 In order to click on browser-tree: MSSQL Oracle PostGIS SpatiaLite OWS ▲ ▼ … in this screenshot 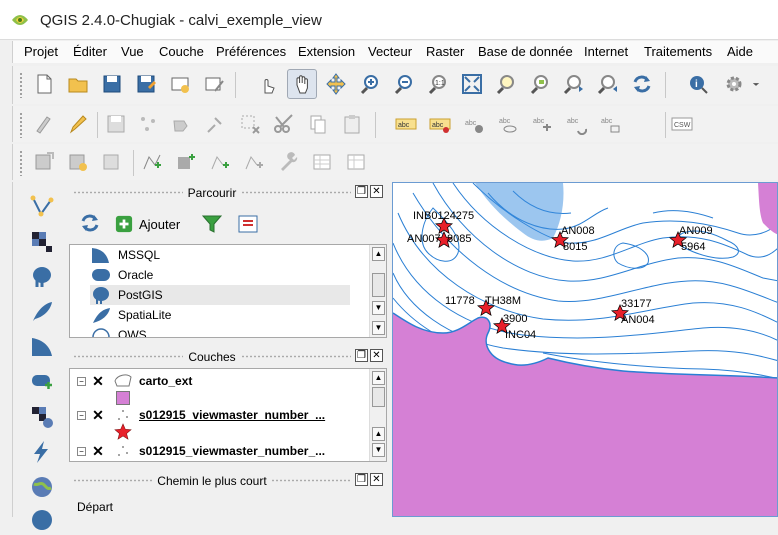, I will do `click(228, 291)`.